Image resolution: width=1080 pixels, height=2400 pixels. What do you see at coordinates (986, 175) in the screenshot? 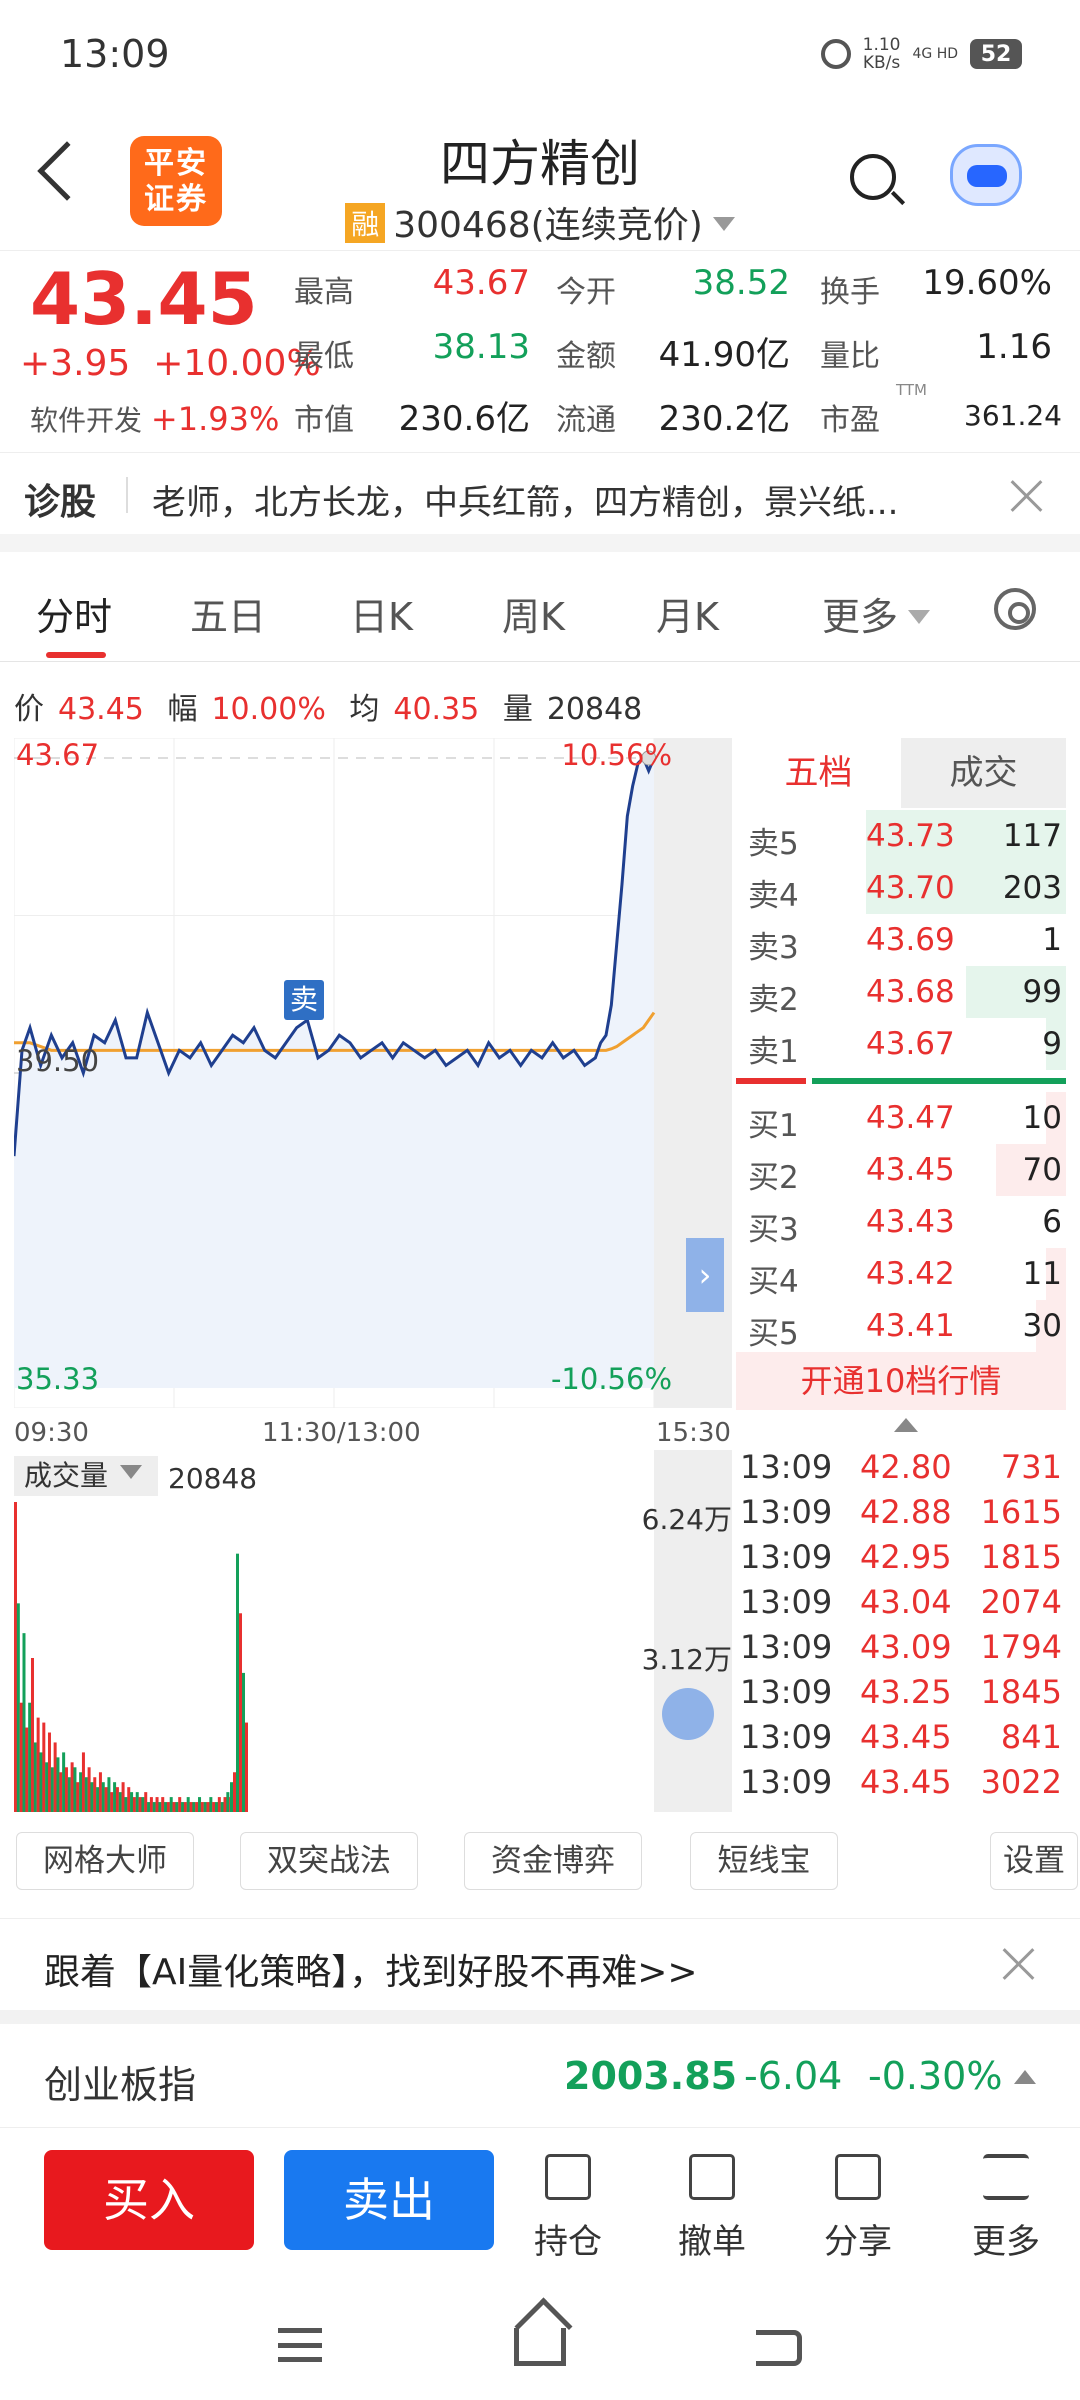
I see `ai-assistant-icon` at bounding box center [986, 175].